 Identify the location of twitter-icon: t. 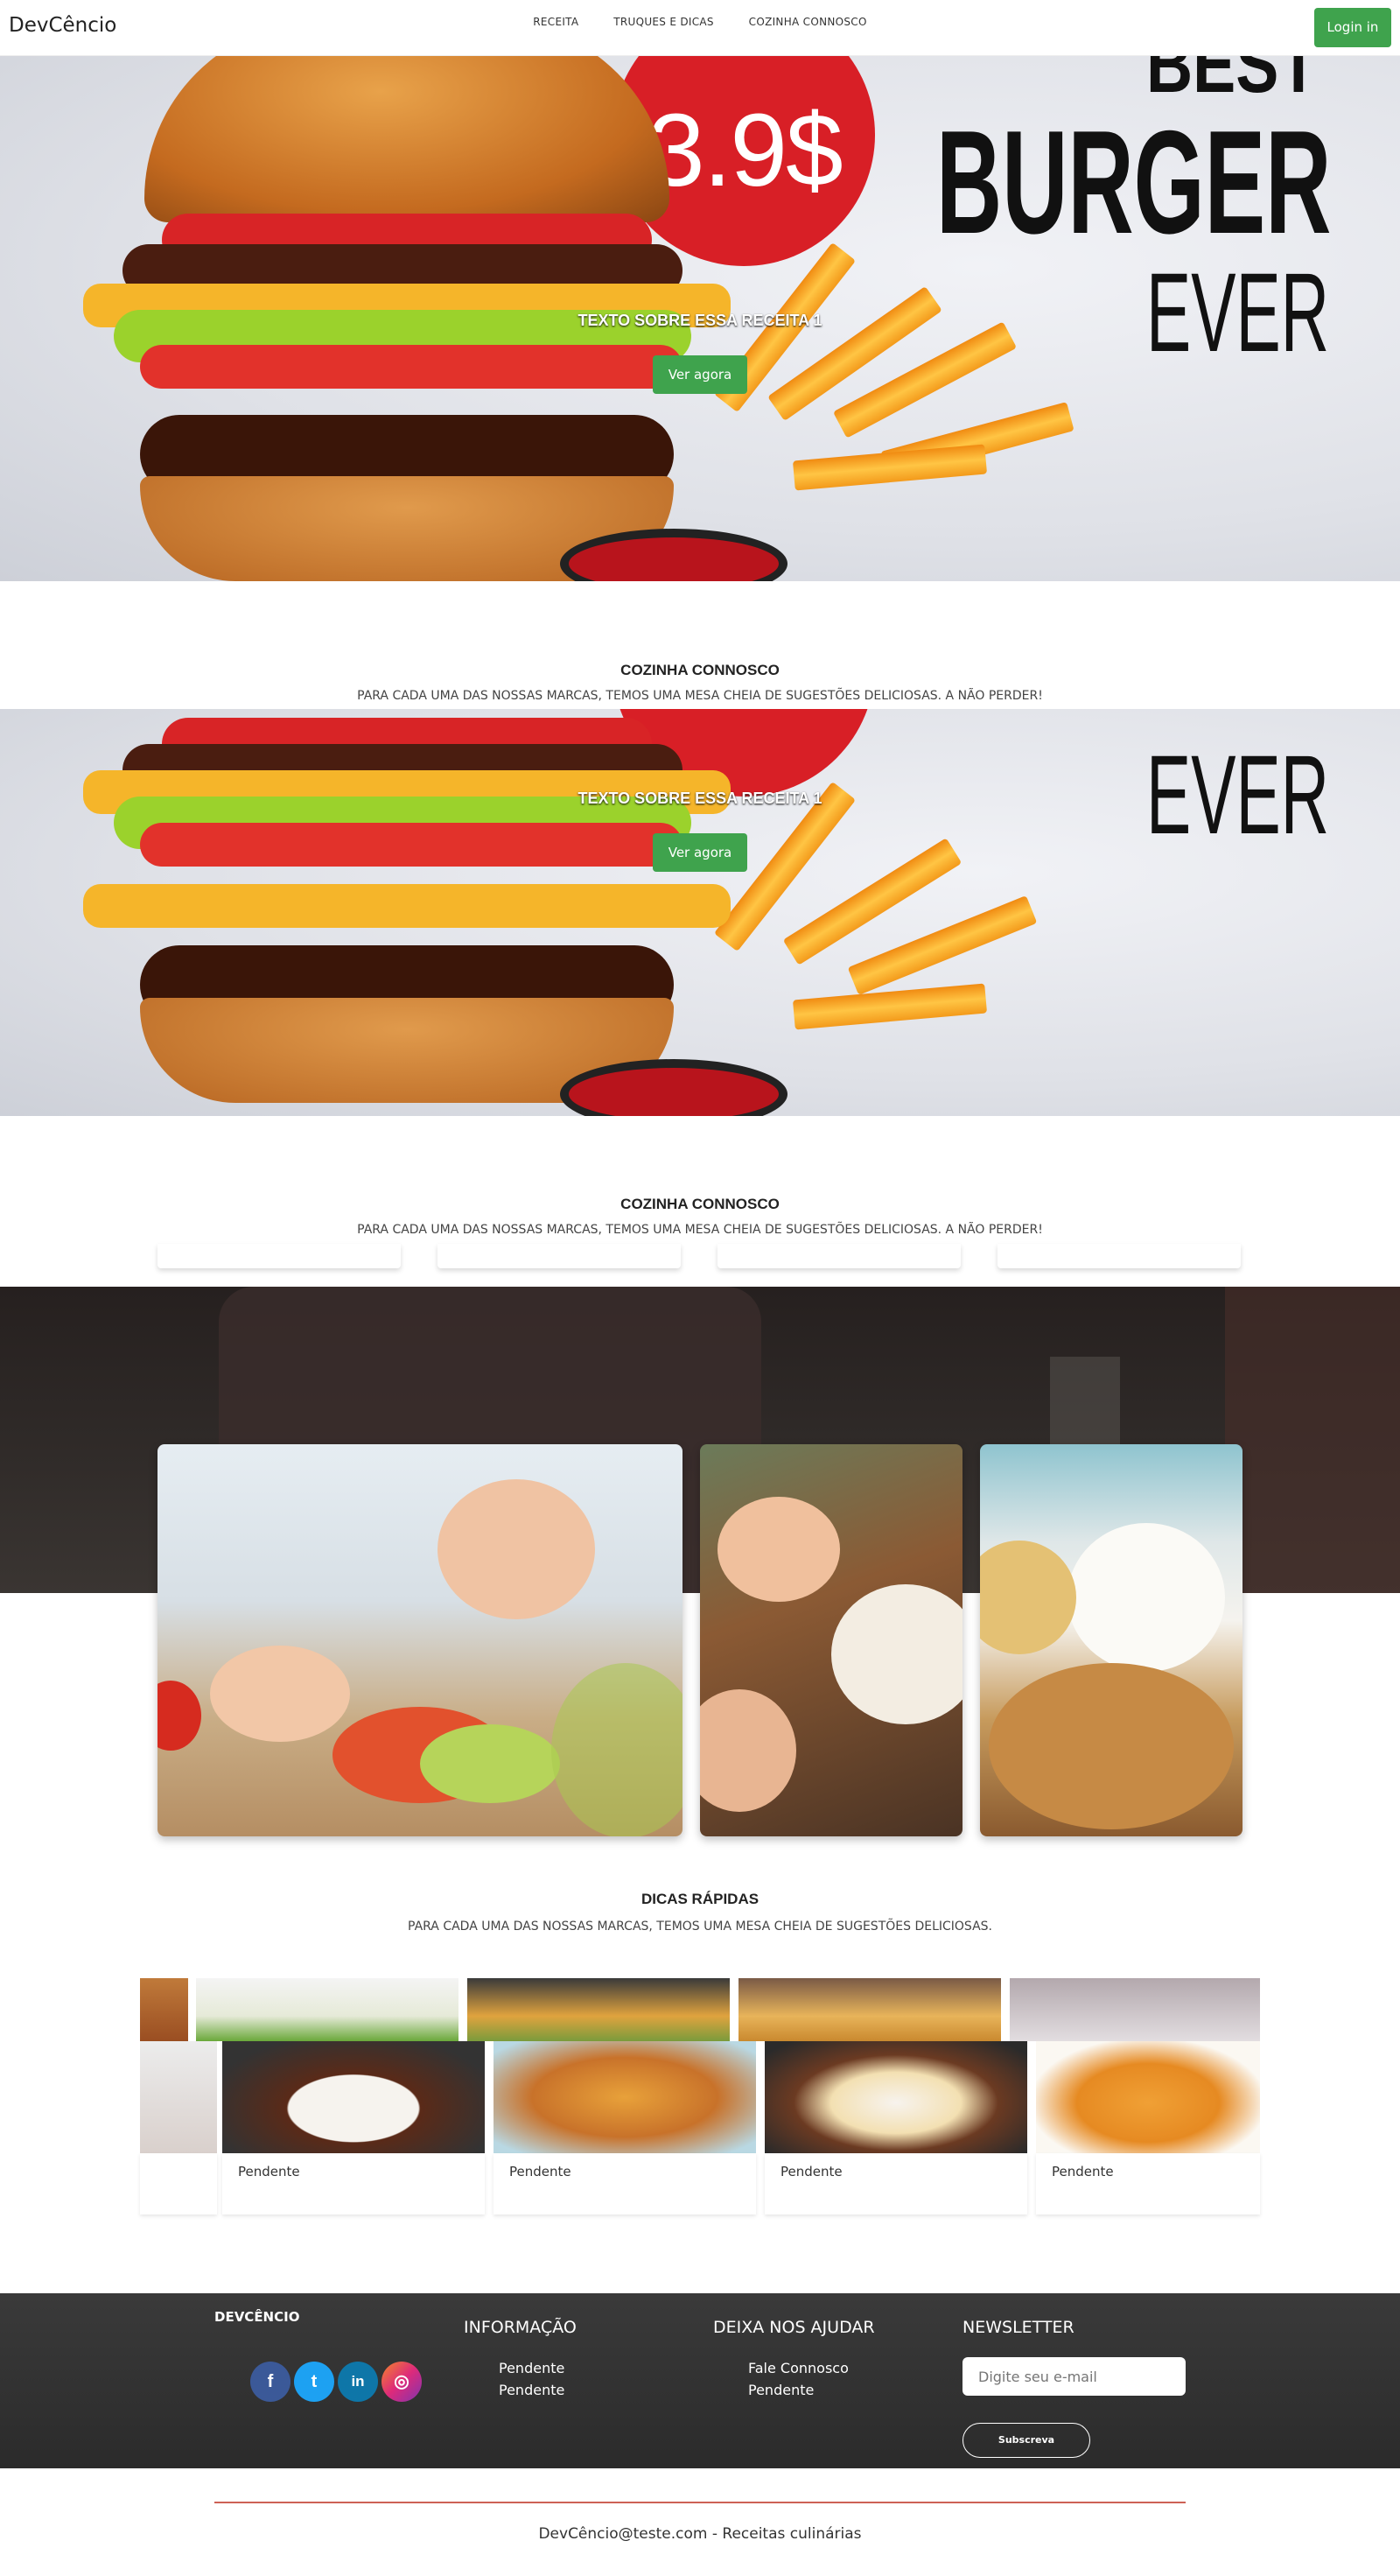
(314, 2382).